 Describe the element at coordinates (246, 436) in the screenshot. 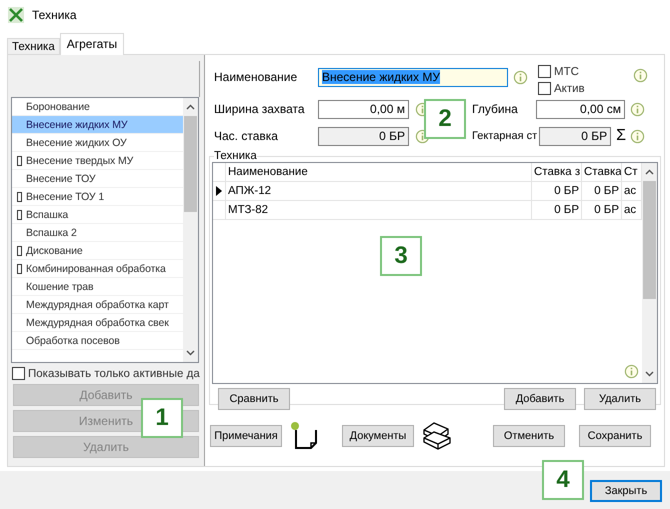

I see `notes-button: Примечания` at that location.